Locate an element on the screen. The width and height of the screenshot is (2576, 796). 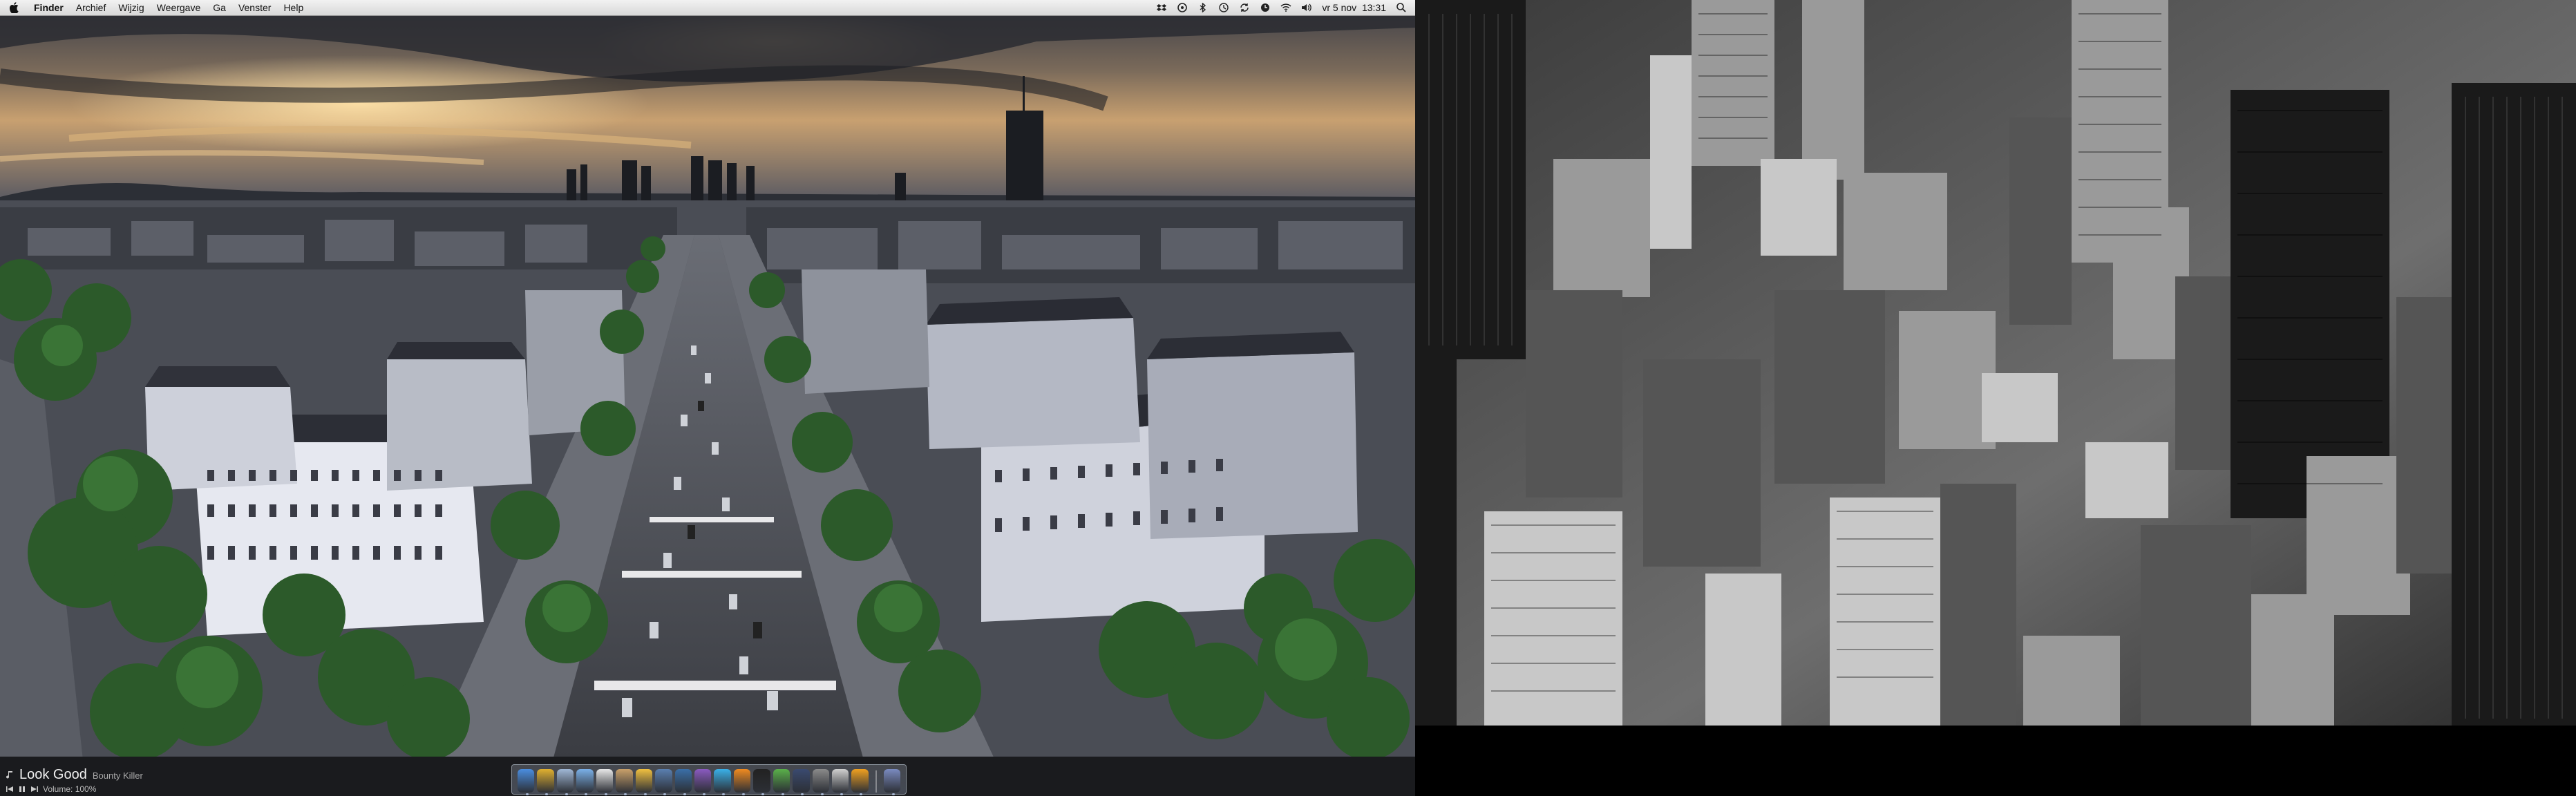
volume-icon is located at coordinates (1306, 7).